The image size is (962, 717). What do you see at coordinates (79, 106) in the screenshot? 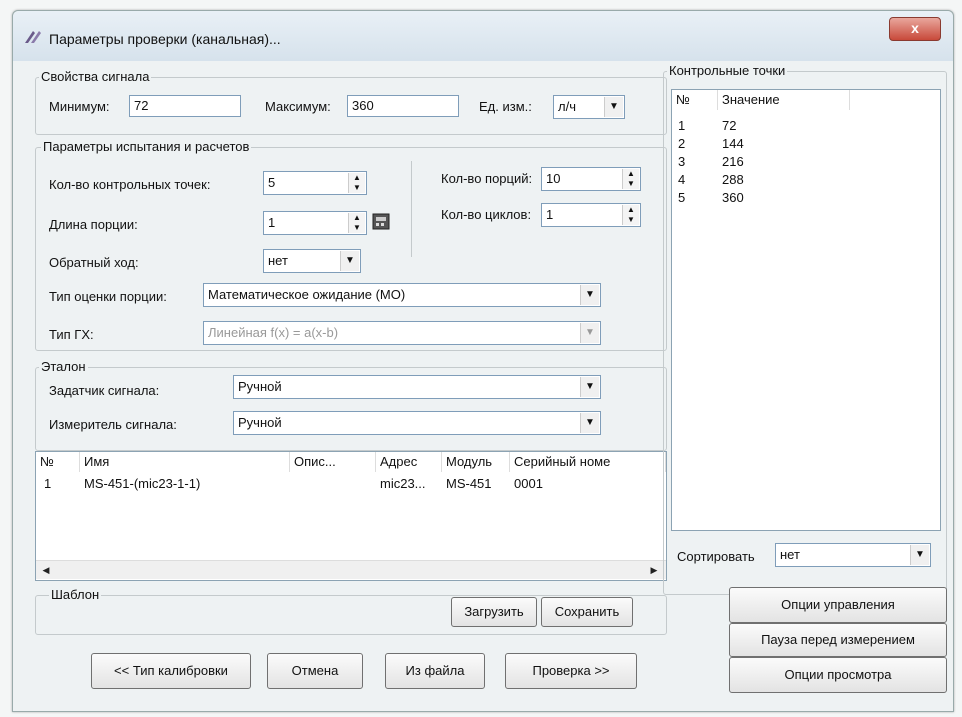
I see `min-label: Минимум:` at bounding box center [79, 106].